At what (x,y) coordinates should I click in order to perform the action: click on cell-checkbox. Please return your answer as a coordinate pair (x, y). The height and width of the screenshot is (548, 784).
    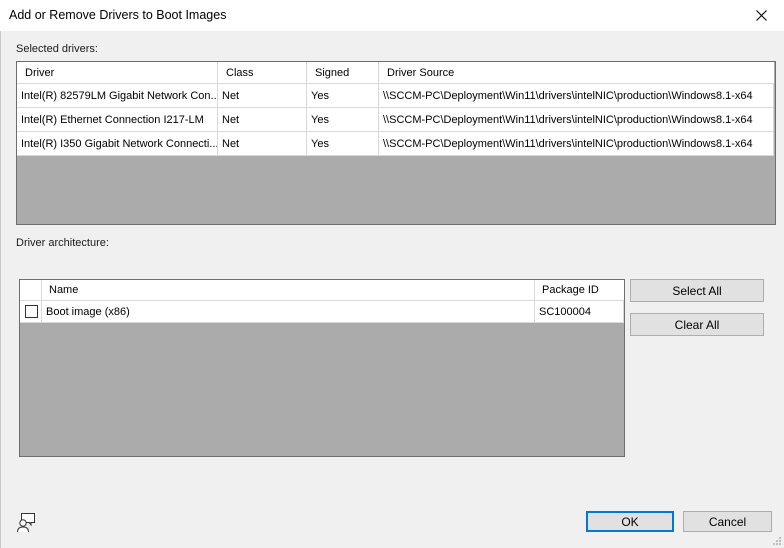
    Looking at the image, I should click on (31, 311).